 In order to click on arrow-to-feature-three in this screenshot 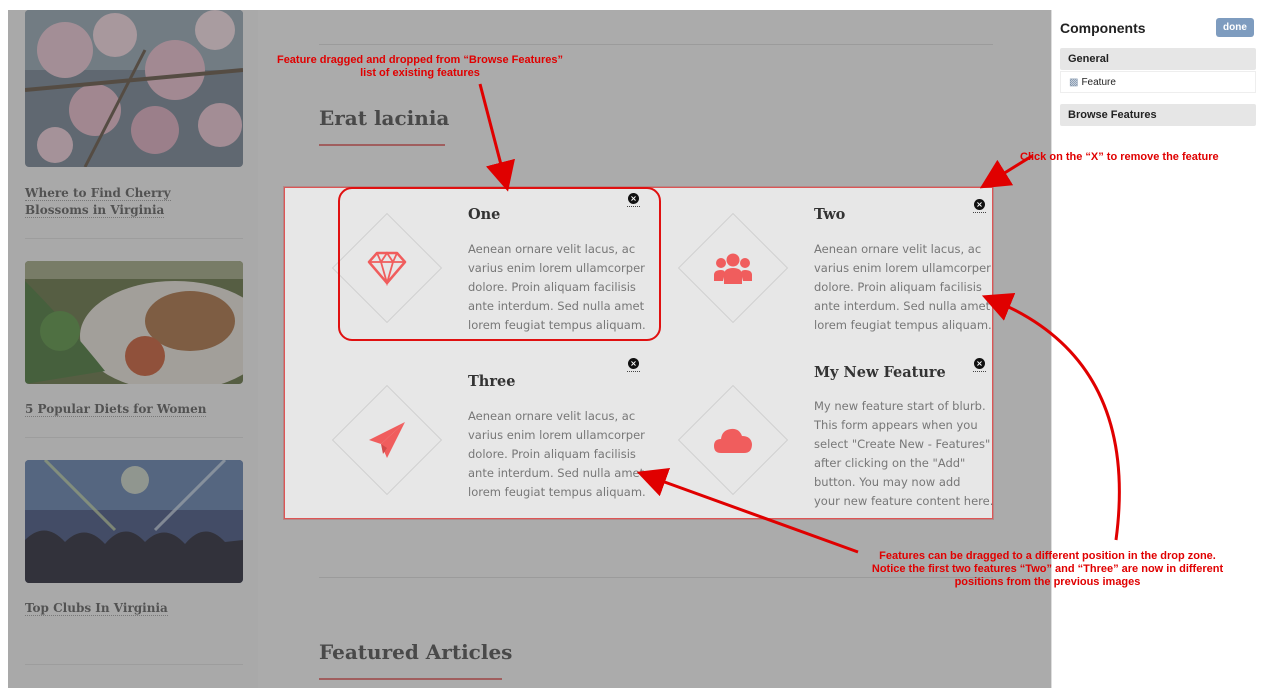, I will do `click(747, 511)`.